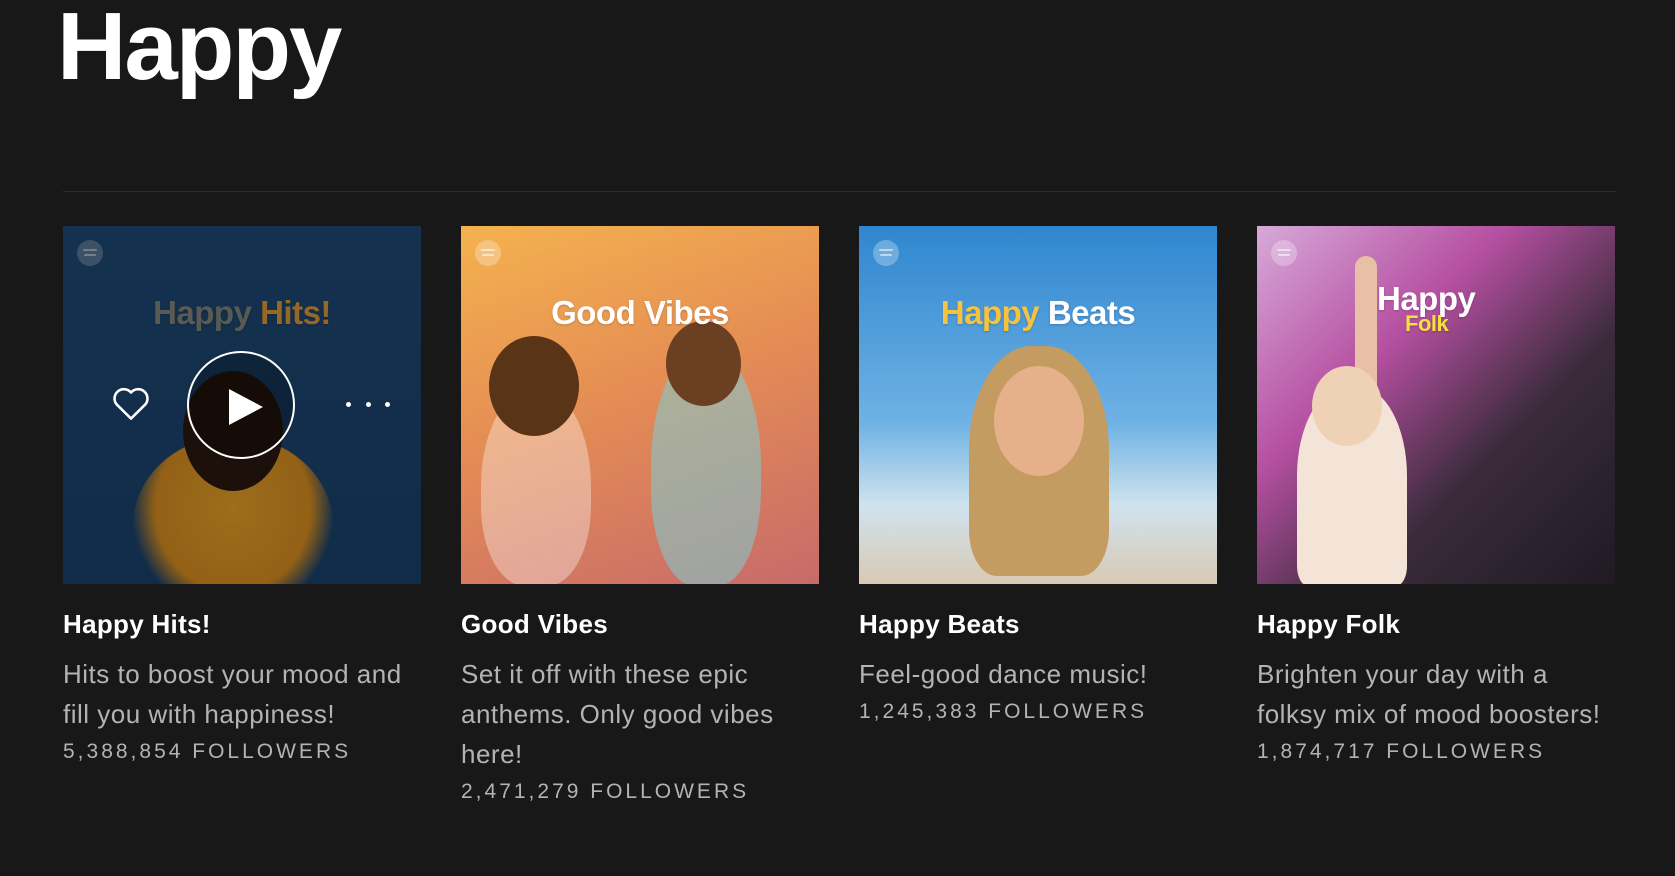 This screenshot has height=876, width=1675. I want to click on cover-word-1: Good, so click(593, 312).